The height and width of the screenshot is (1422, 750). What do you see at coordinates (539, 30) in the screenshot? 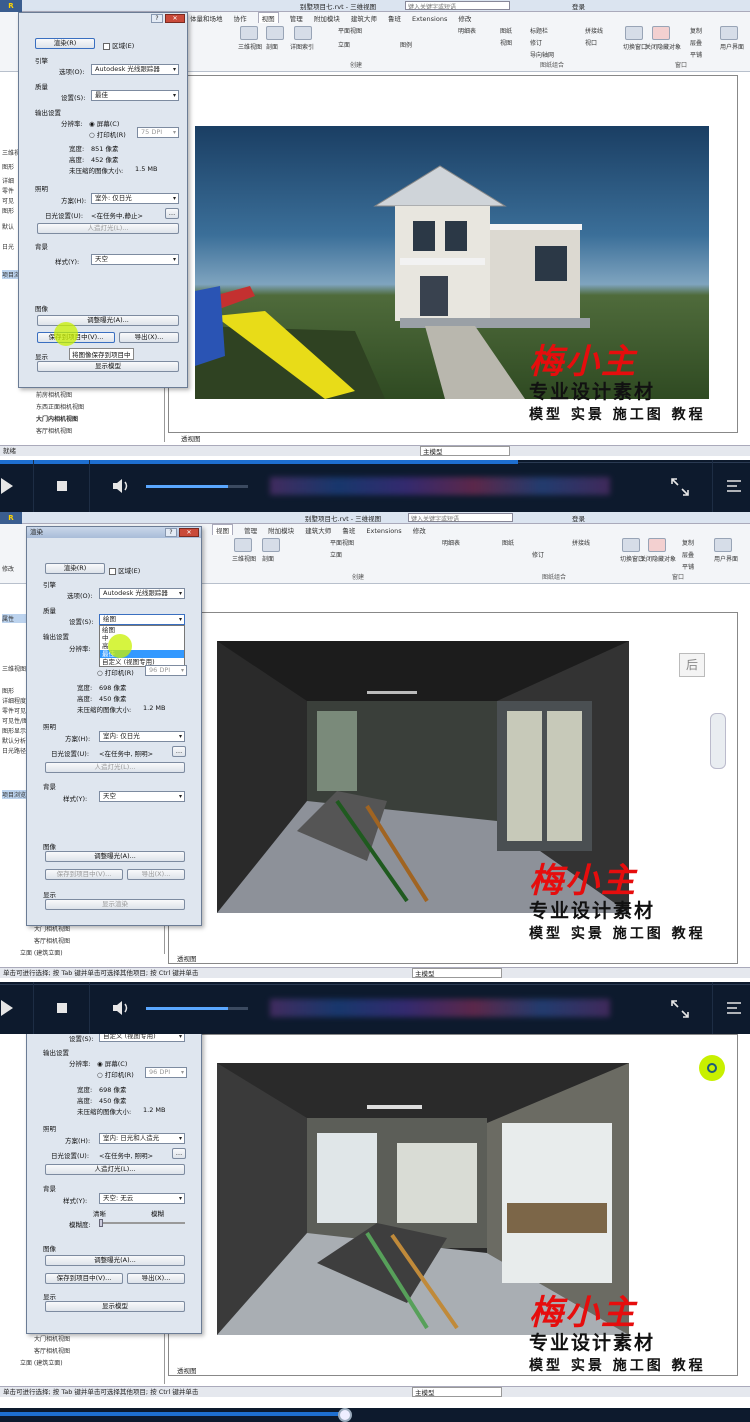
I see `titleblock-item: 标题栏` at bounding box center [539, 30].